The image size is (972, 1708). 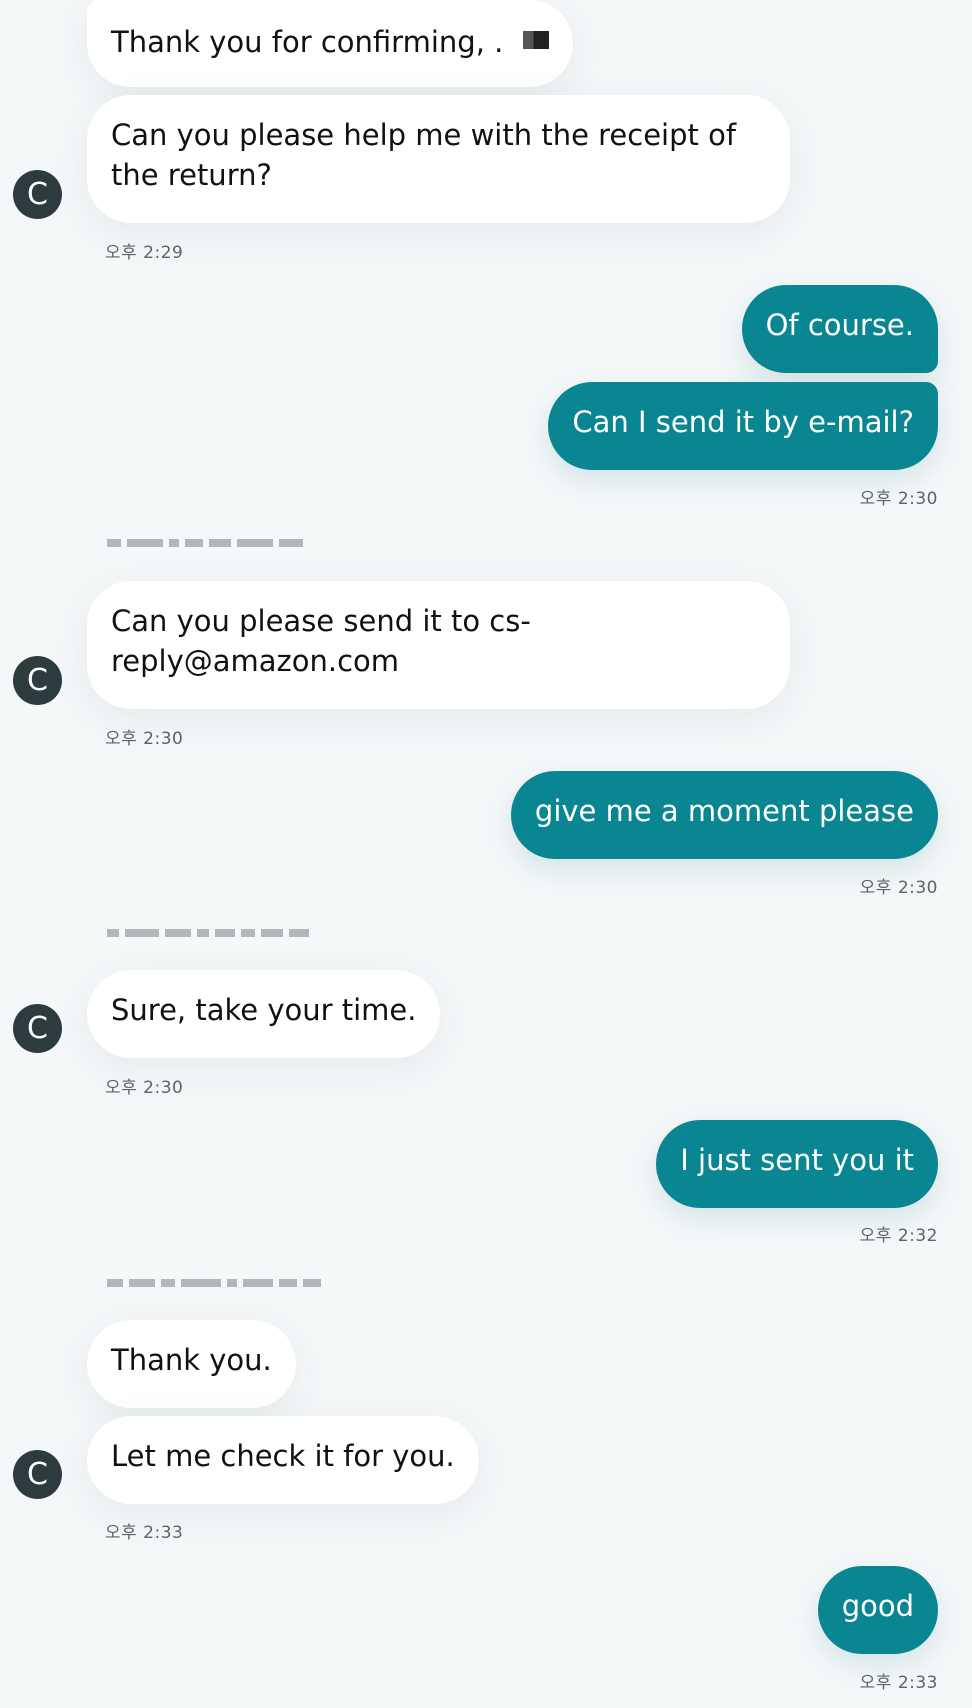 I want to click on message-text: good, so click(x=877, y=1606).